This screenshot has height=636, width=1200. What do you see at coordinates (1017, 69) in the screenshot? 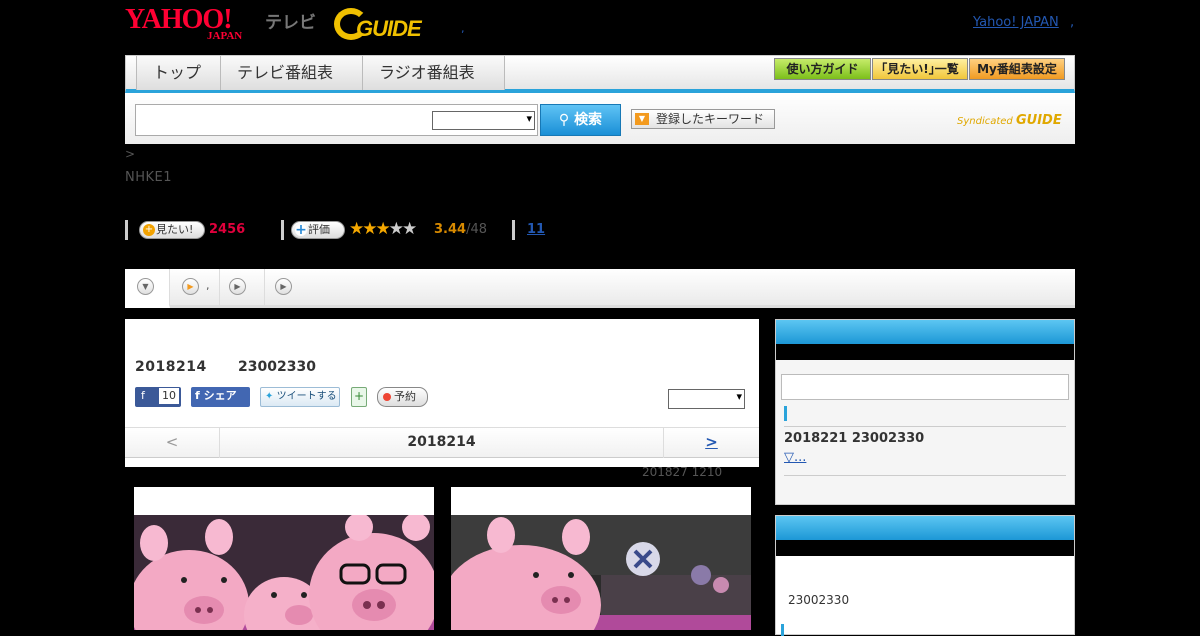
I see `my-guide-settings-button: My番組表設定` at bounding box center [1017, 69].